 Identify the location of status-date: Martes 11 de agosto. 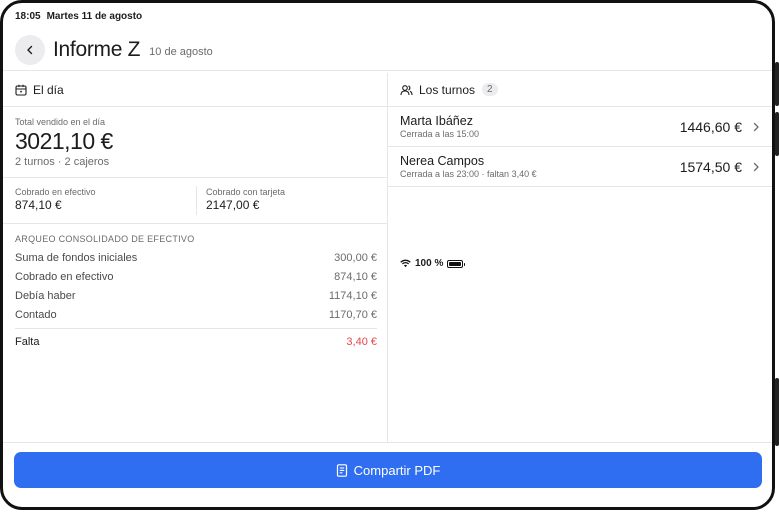
(94, 16).